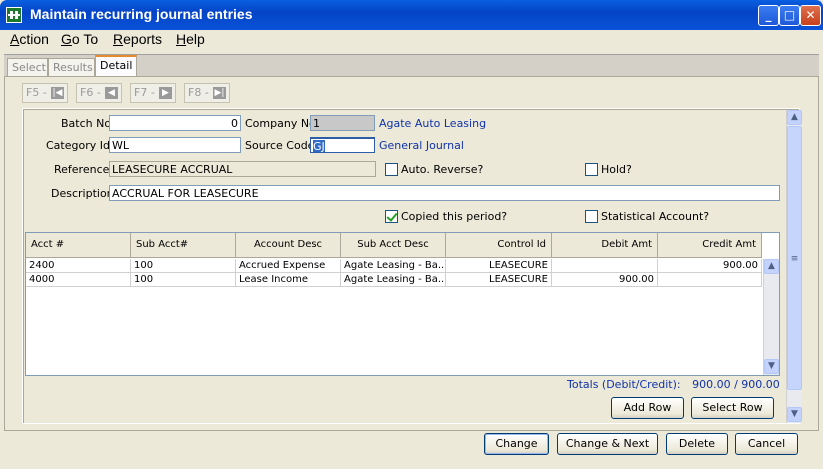 This screenshot has width=823, height=469. Describe the element at coordinates (78, 266) in the screenshot. I see `table-cell: 2400` at that location.